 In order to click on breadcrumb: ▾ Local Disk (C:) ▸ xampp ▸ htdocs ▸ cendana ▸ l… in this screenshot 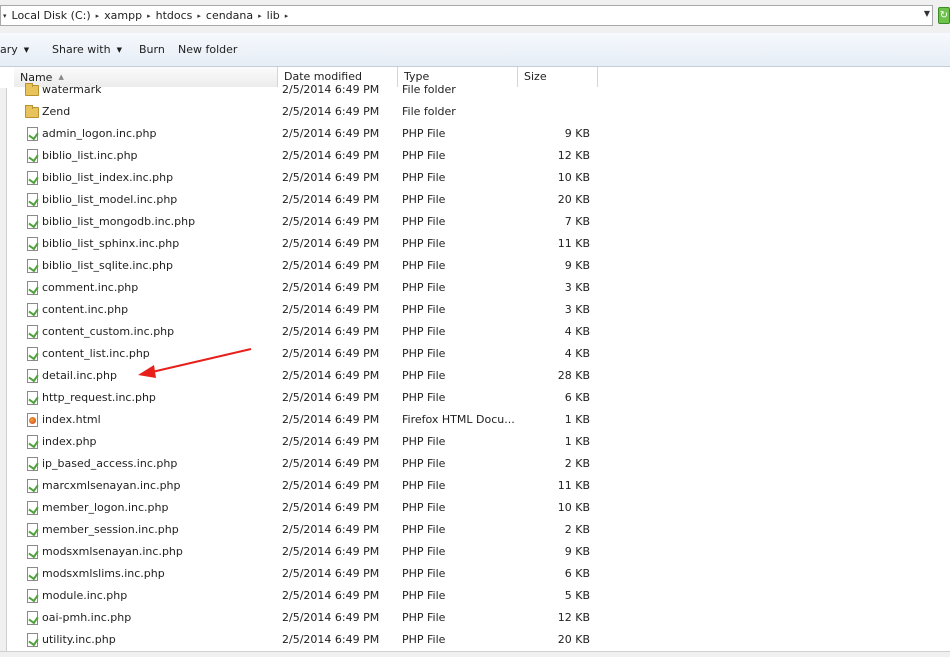, I will do `click(145, 15)`.